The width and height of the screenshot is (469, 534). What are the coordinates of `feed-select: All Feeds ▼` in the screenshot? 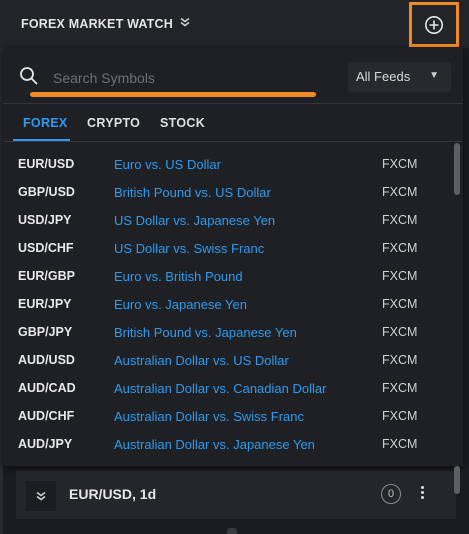 It's located at (399, 77).